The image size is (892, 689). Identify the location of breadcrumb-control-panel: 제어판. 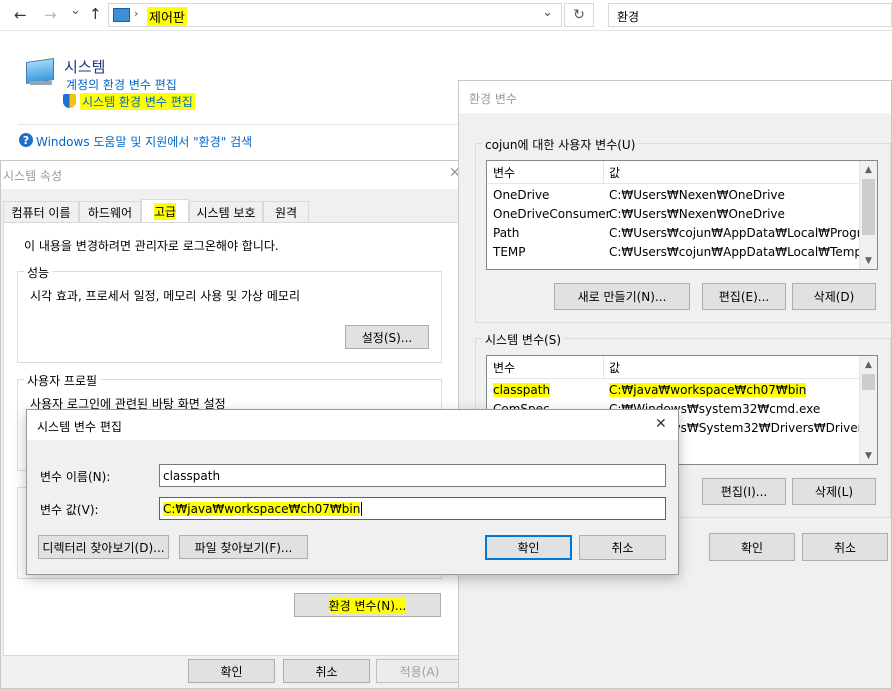
(167, 16).